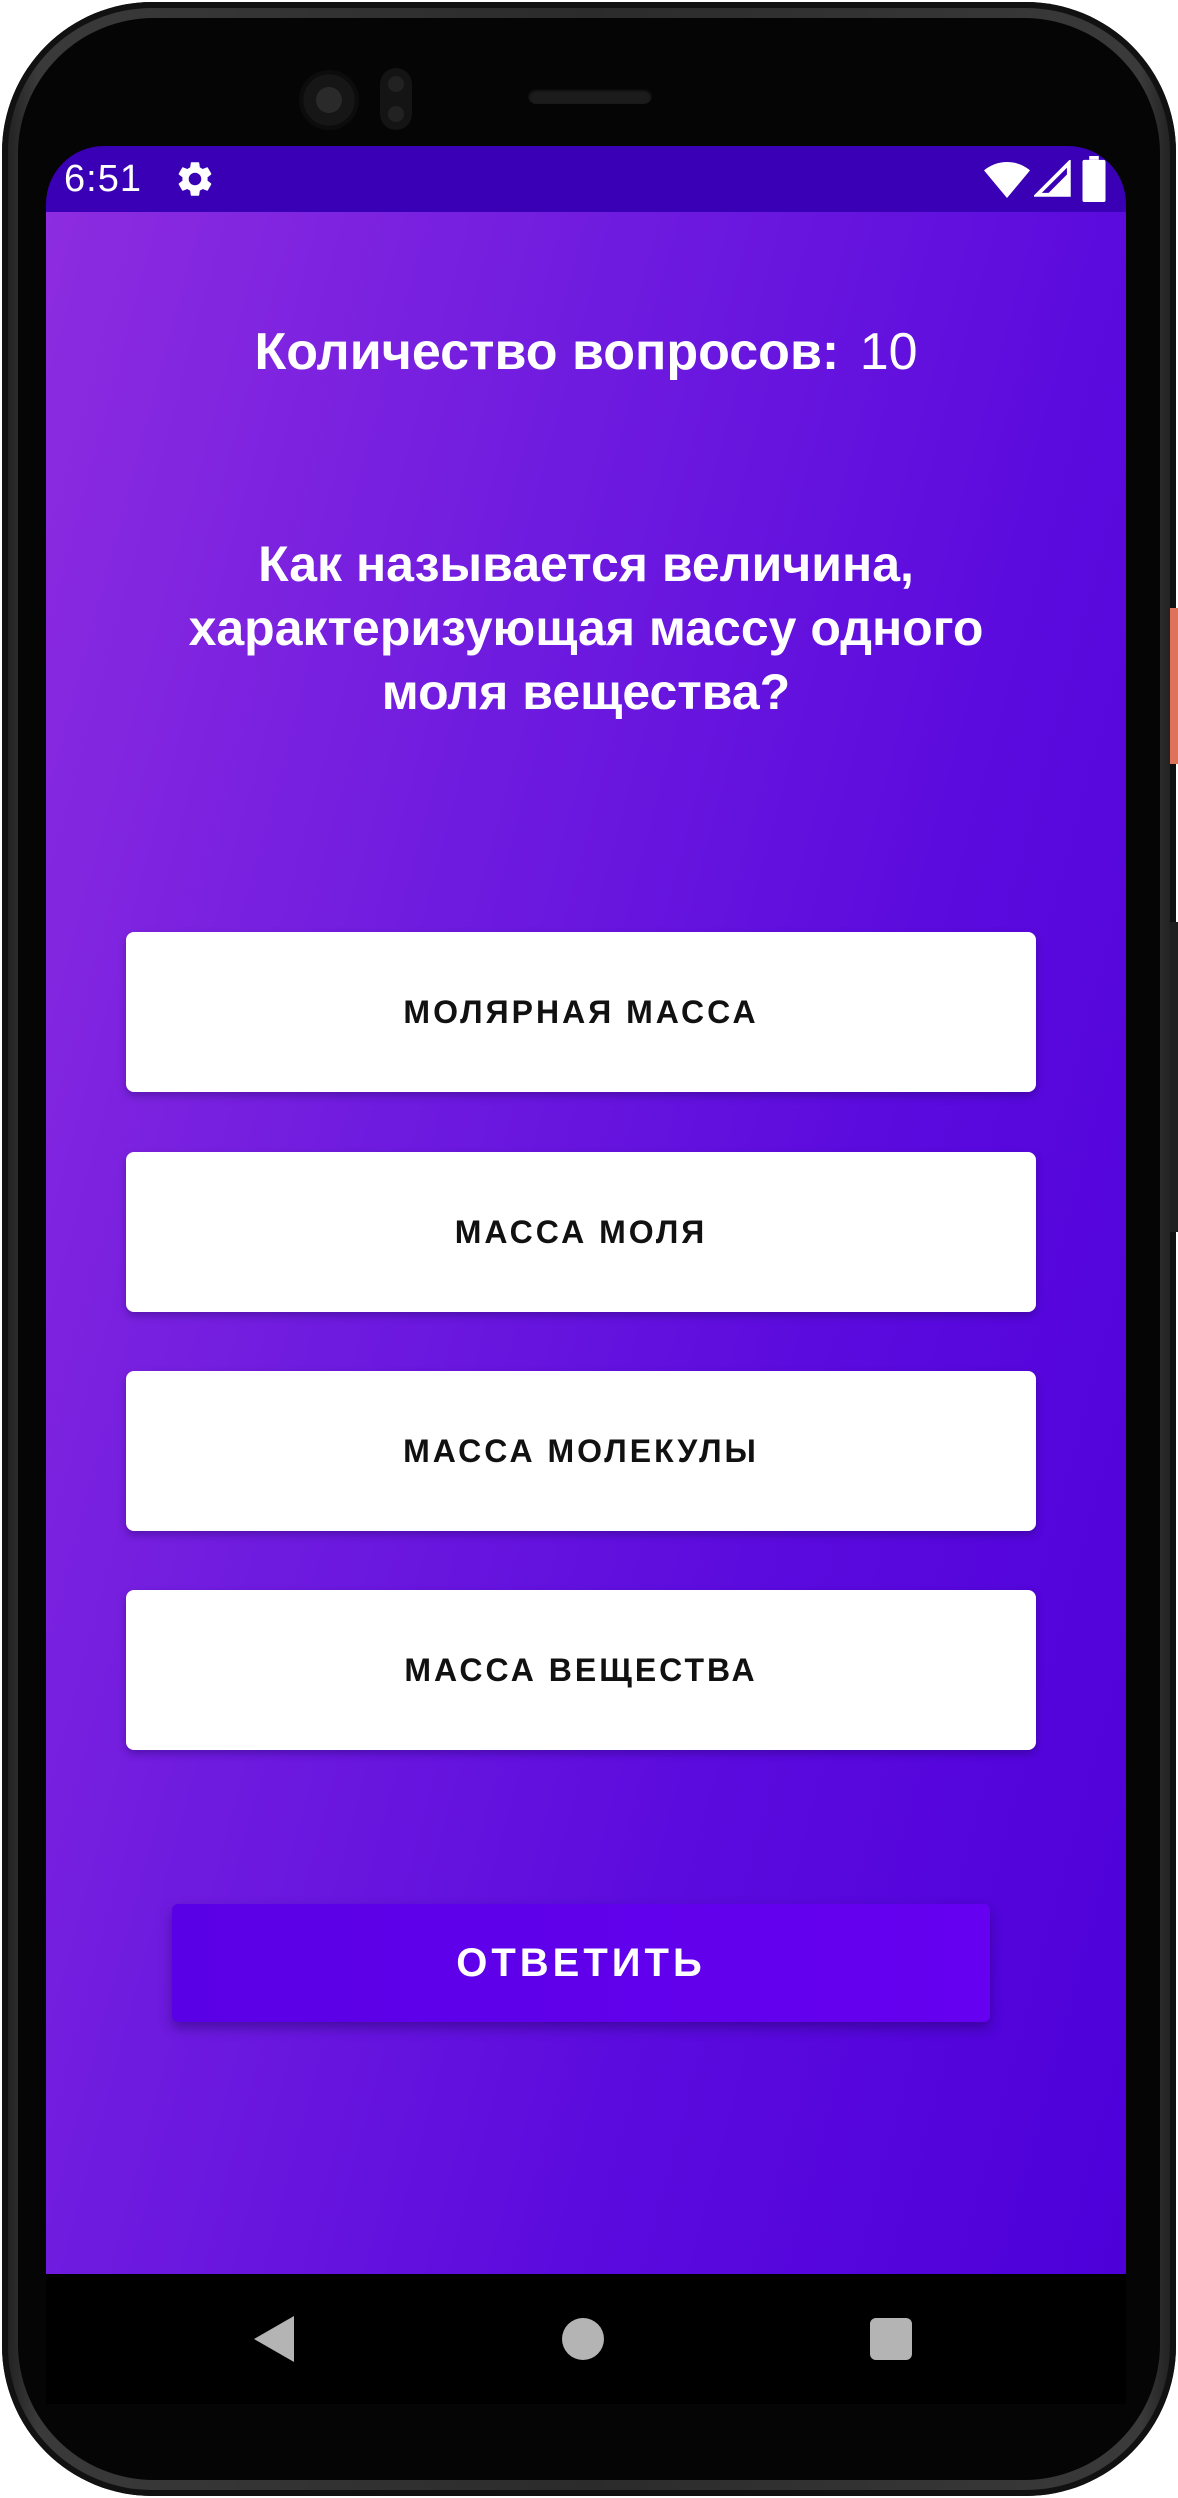  What do you see at coordinates (547, 352) in the screenshot?
I see `question-count-label: Количество вопросов:` at bounding box center [547, 352].